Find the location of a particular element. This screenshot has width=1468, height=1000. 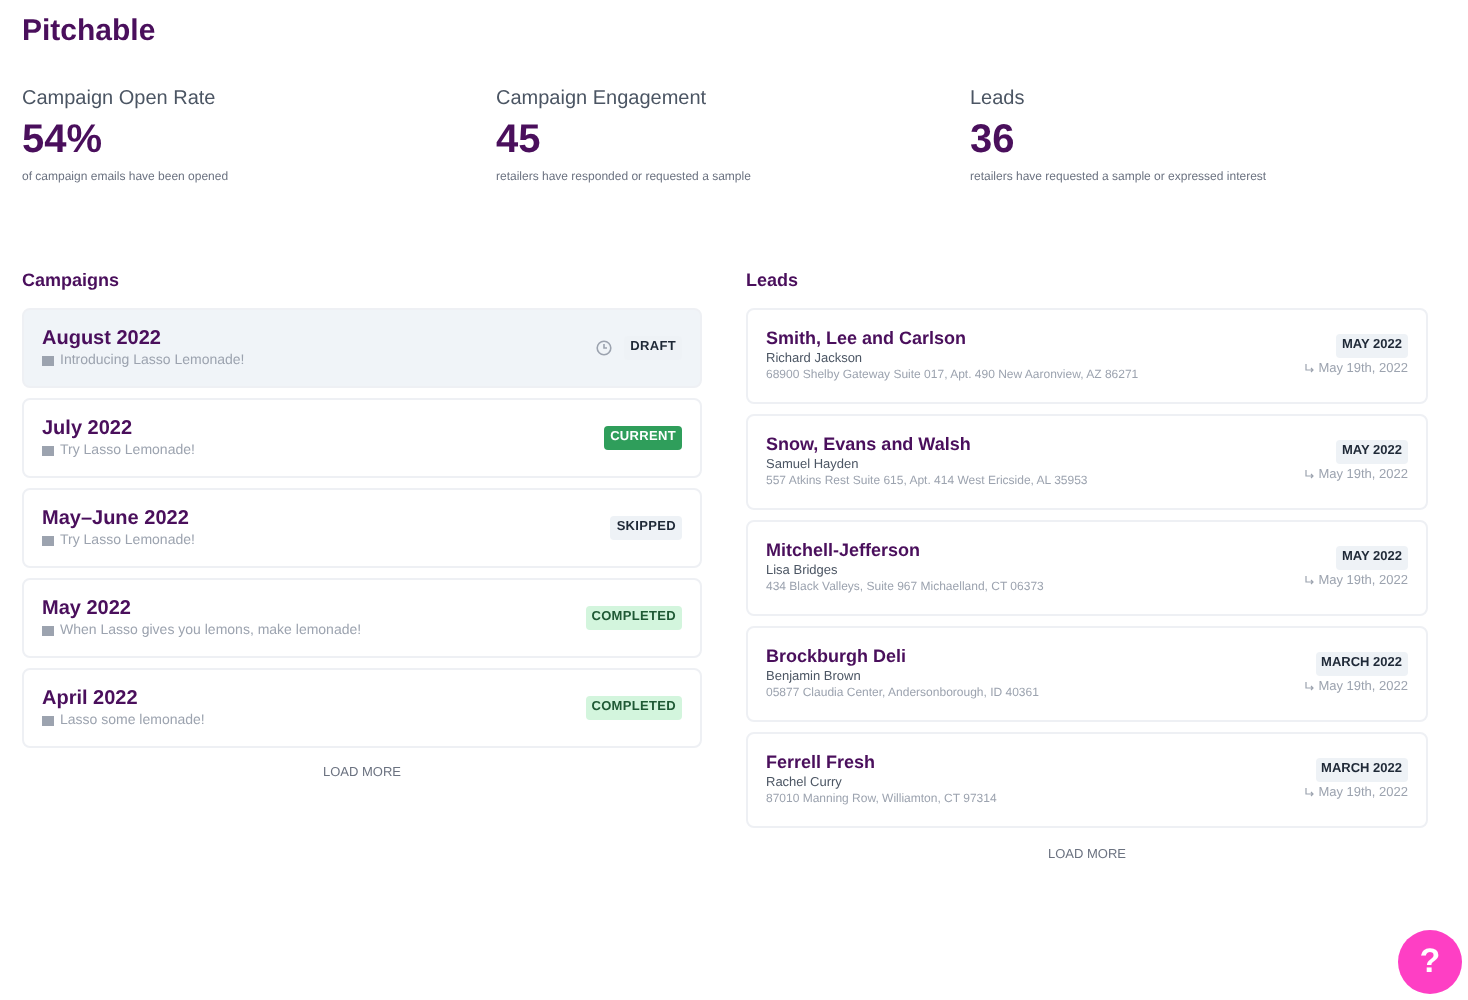

campaign-title: July 2022 is located at coordinates (88, 428).